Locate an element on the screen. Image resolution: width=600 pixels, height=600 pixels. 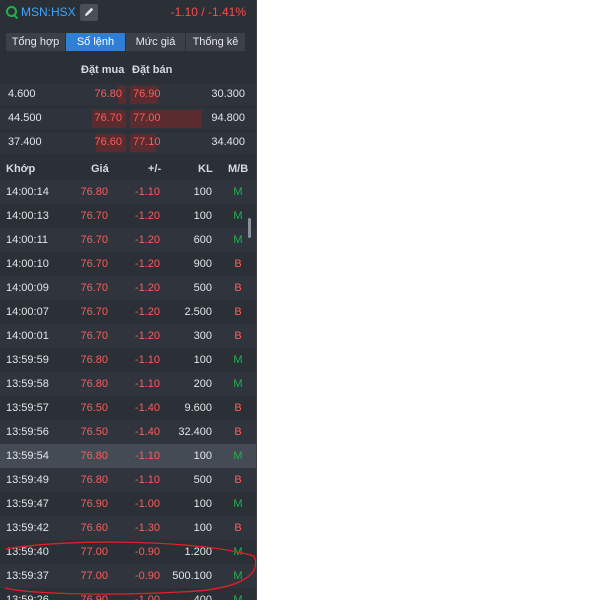
trade-volume: 900 is located at coordinates (202, 264).